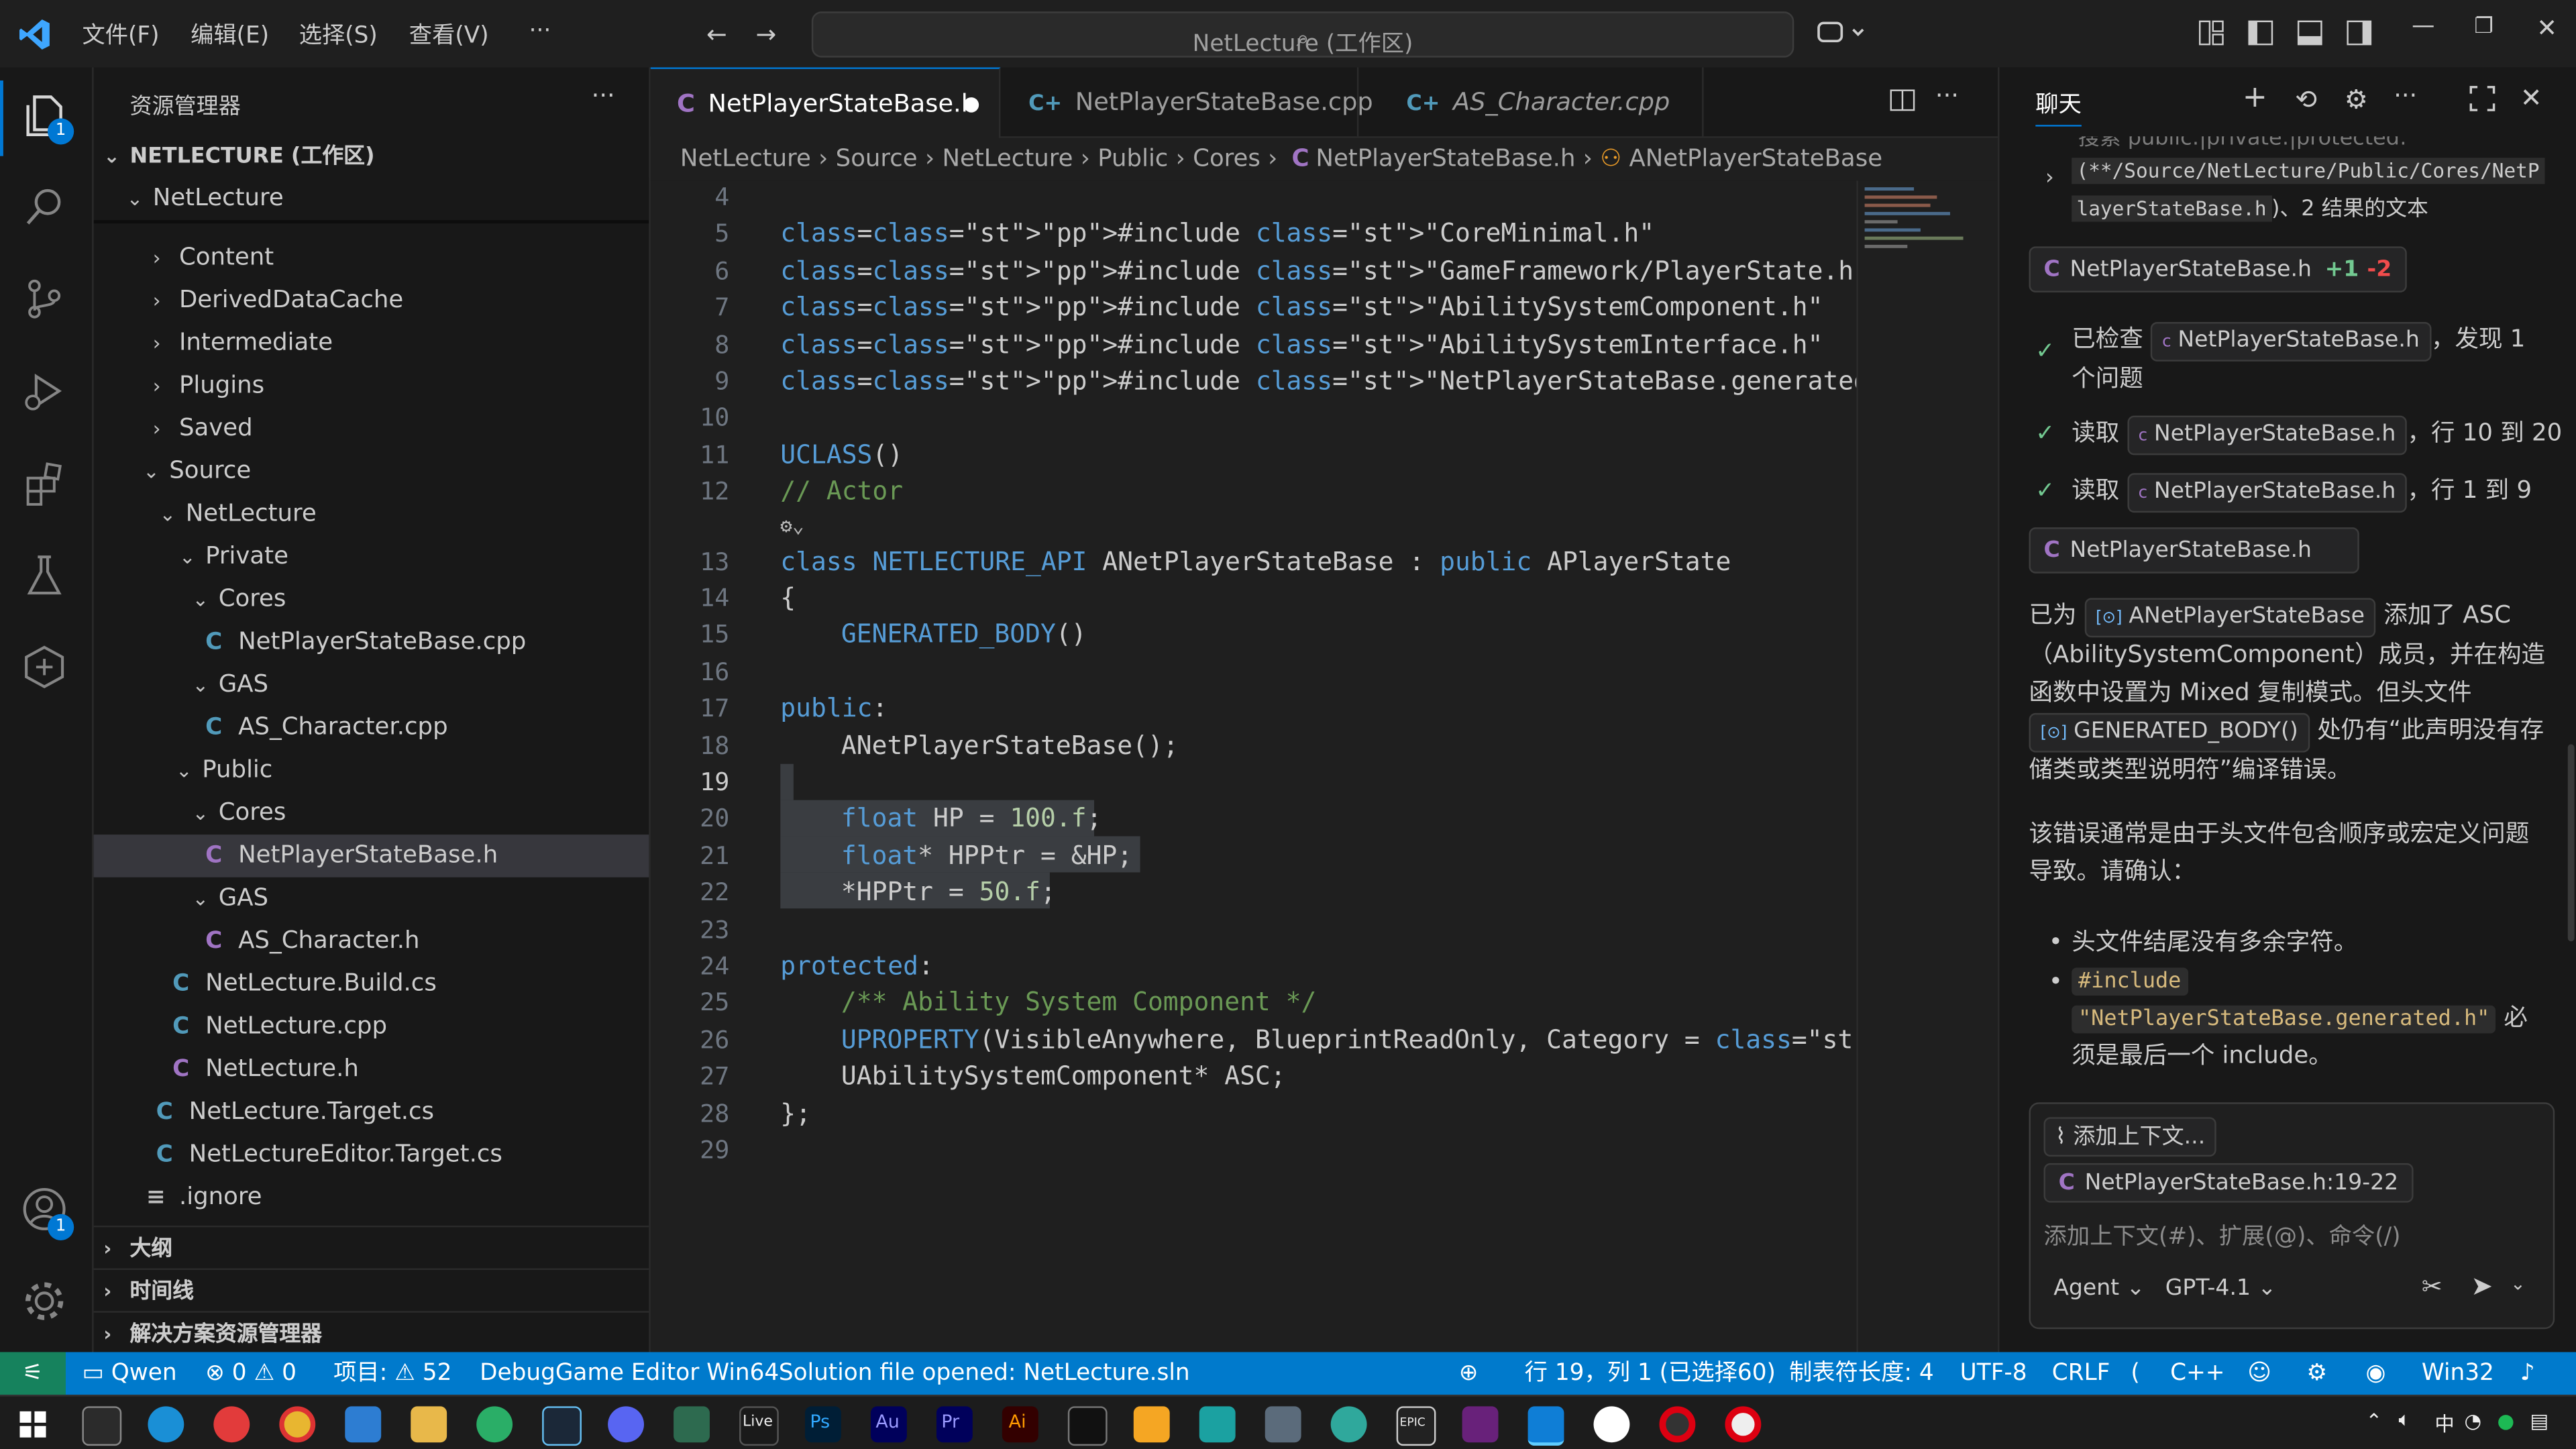 The image size is (2576, 1449). I want to click on editor-more-icon: ···, so click(1947, 95).